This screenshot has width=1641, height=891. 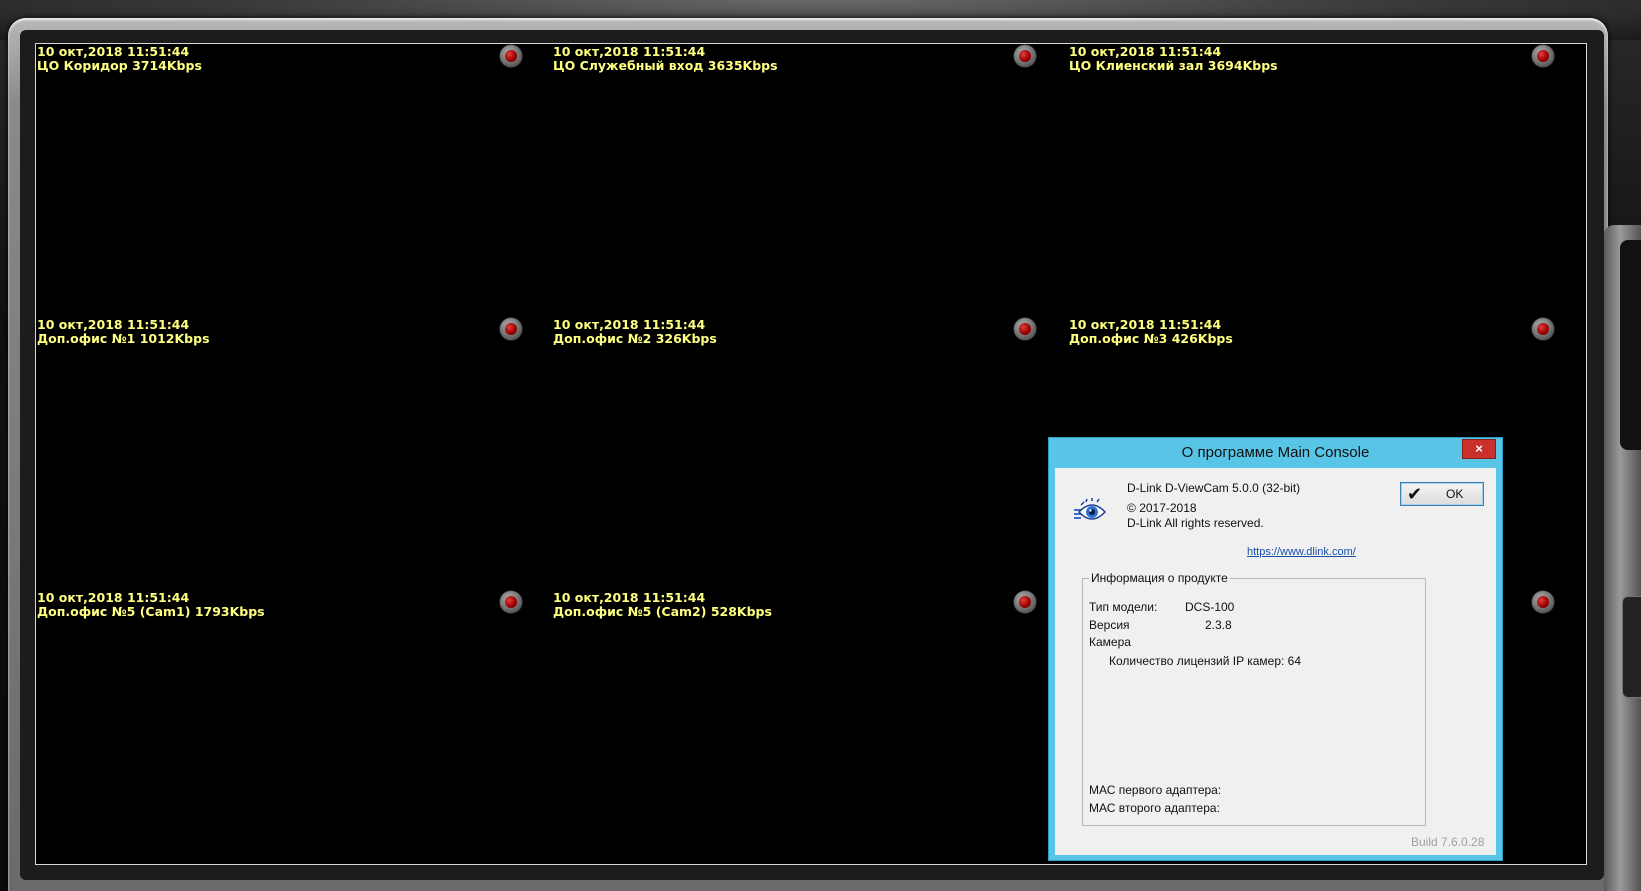 I want to click on product-name: D-Link D-ViewCam 5.0.0 (32-bit), so click(x=1214, y=488).